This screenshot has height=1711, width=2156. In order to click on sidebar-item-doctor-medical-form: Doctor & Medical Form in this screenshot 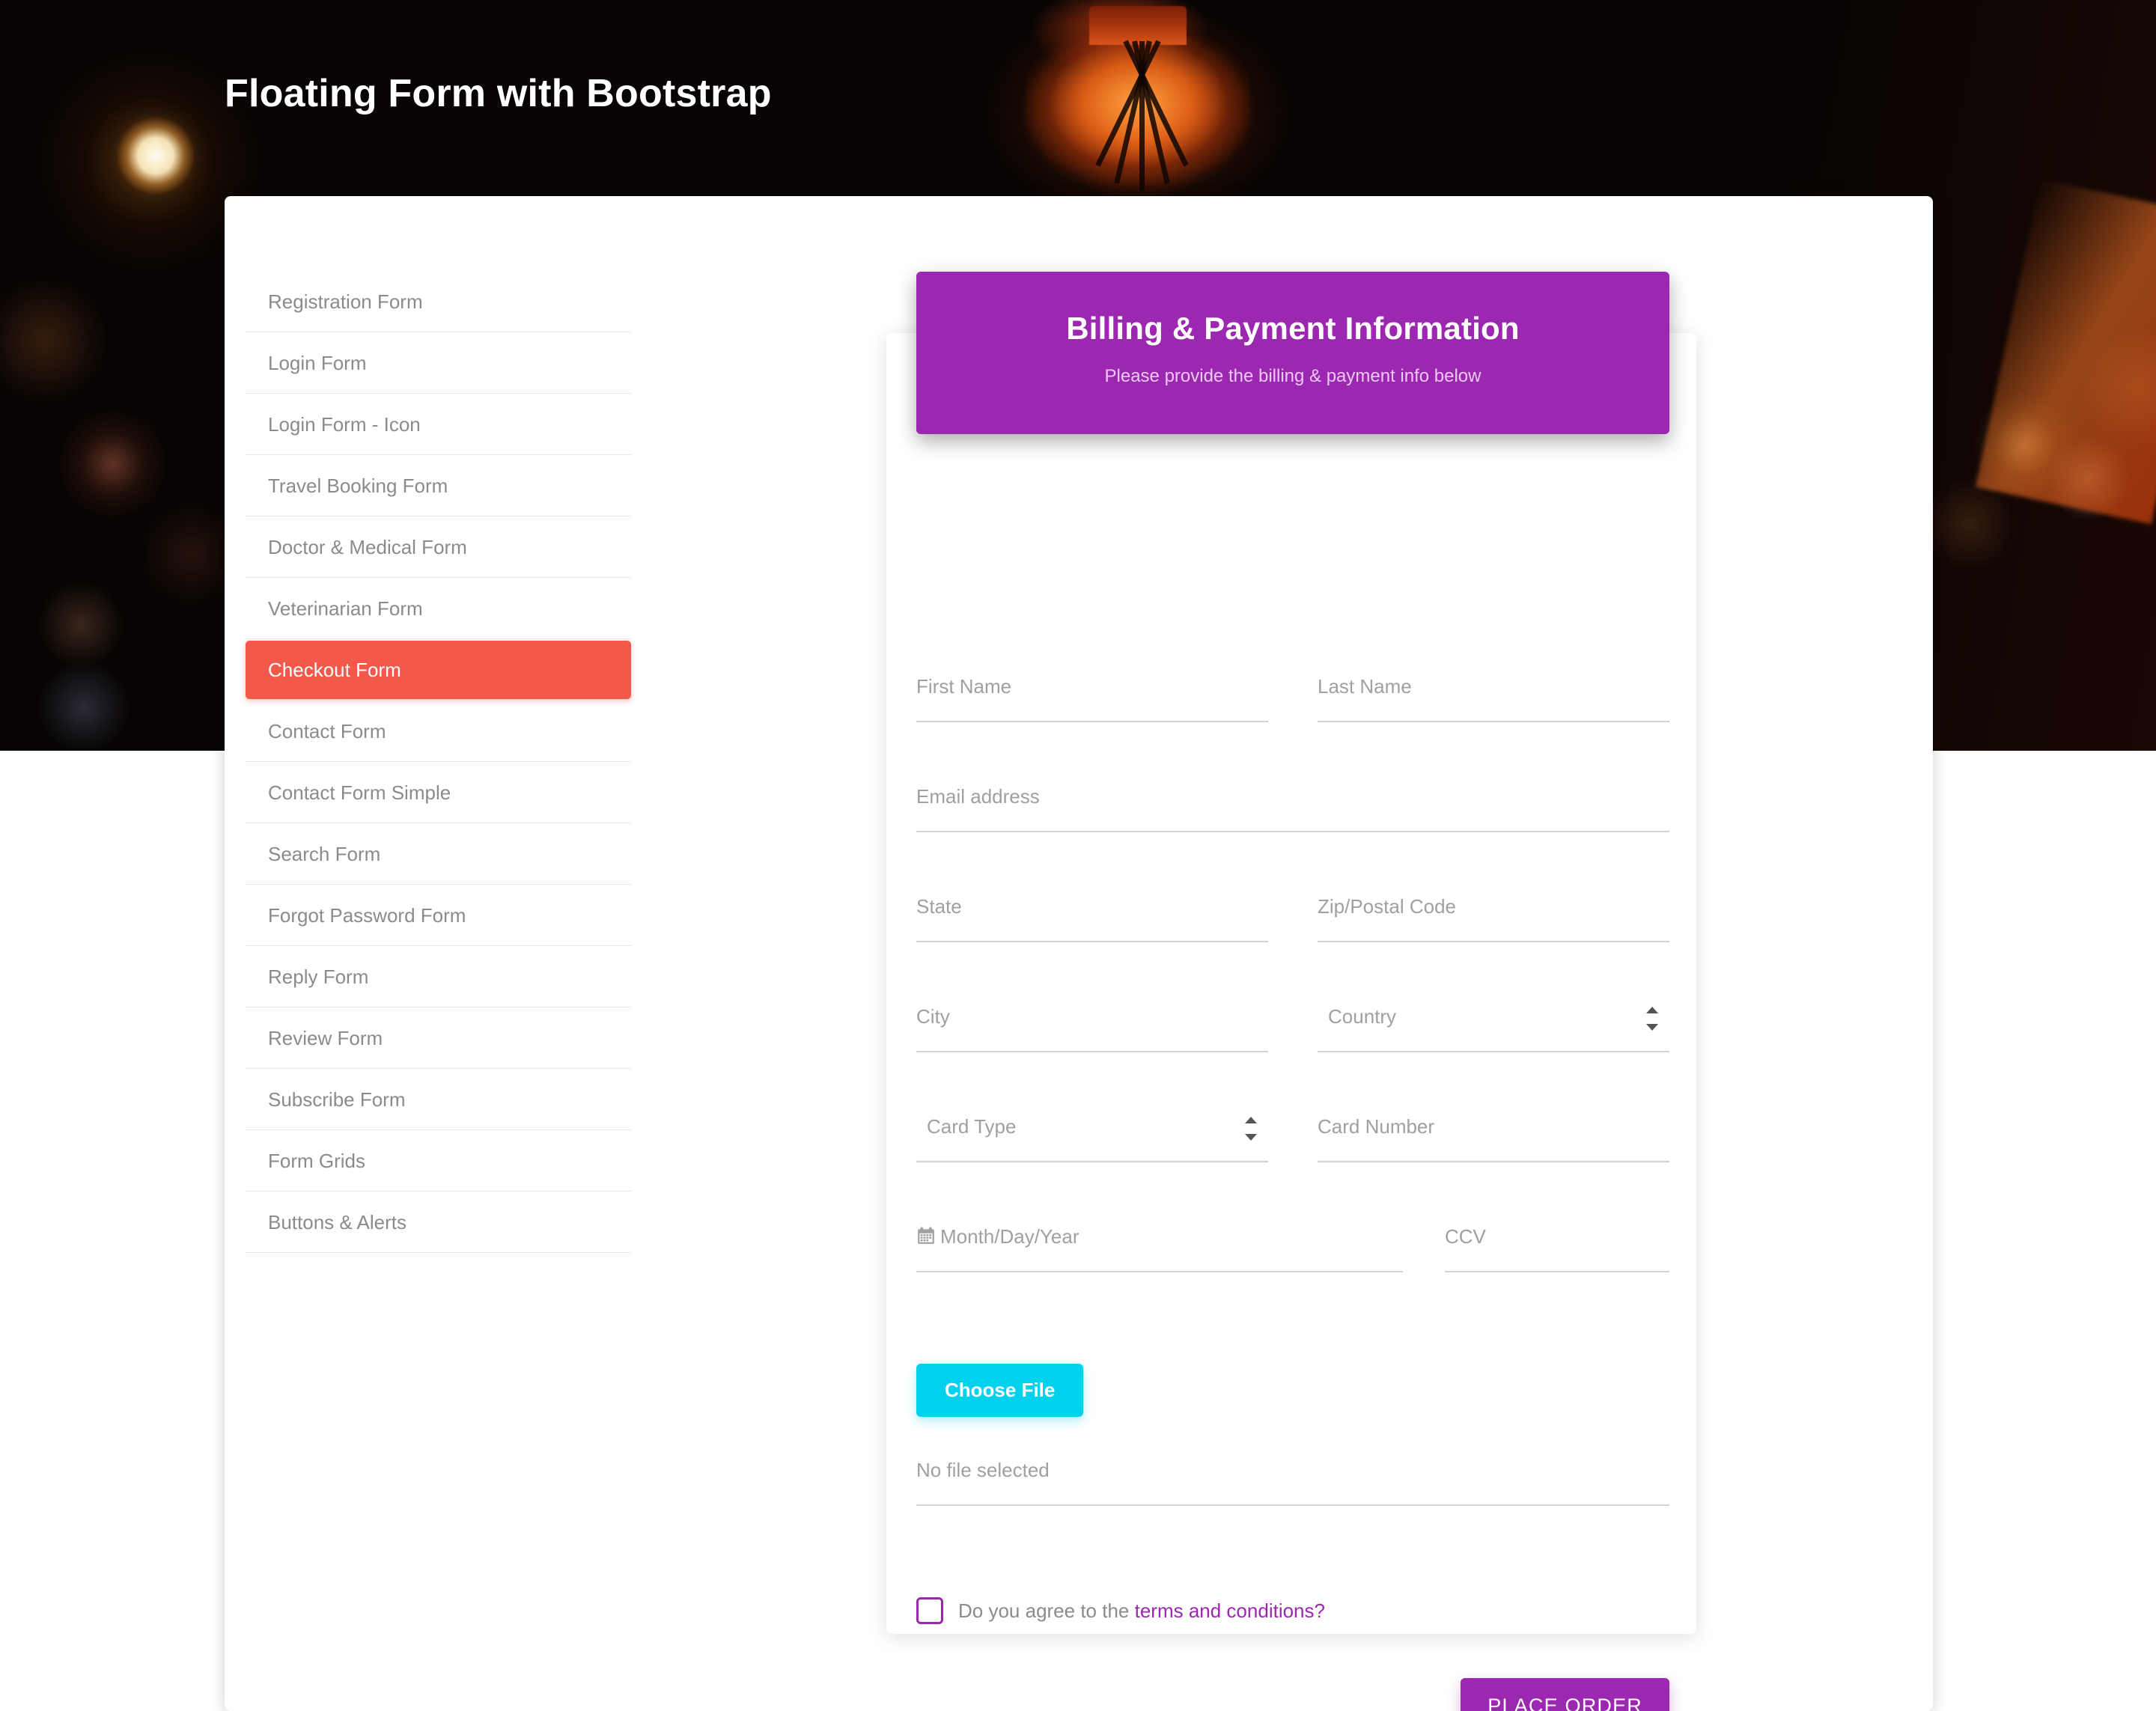, I will do `click(439, 547)`.